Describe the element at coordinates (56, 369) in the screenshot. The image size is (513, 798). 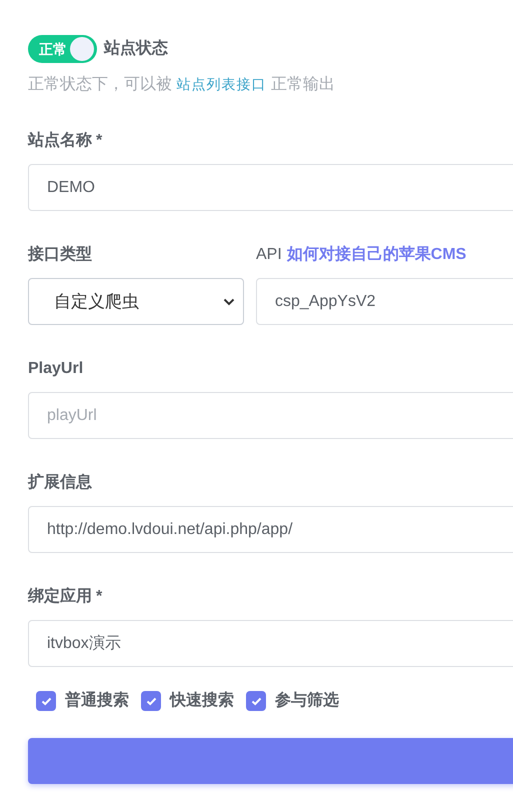
I see `field-label: PlayUrl` at that location.